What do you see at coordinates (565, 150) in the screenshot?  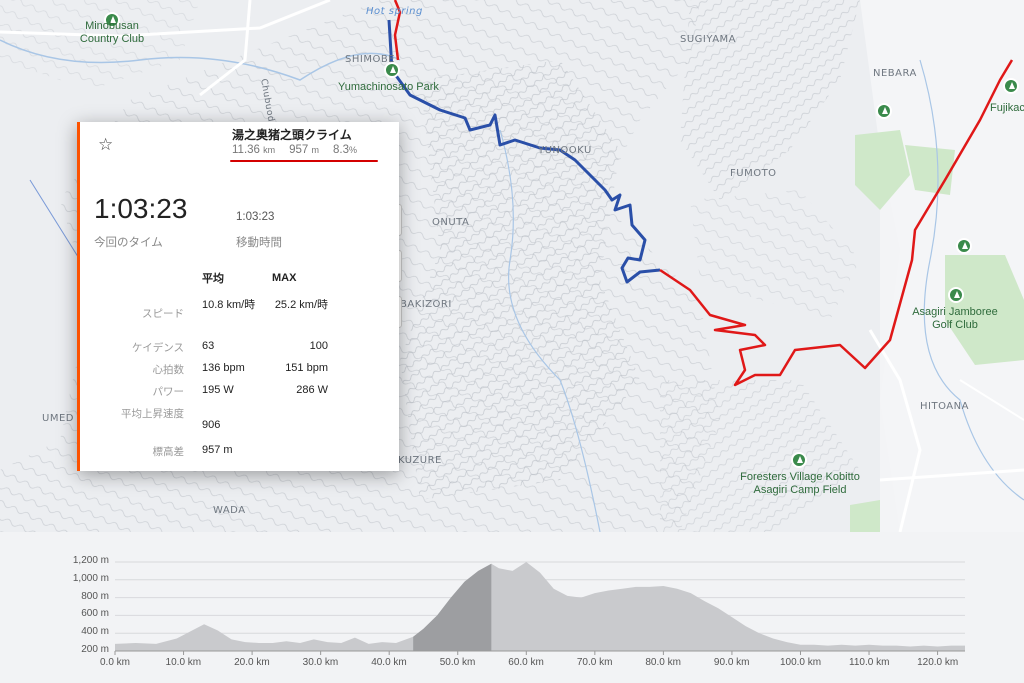 I see `map-label-yunooku: YUNOOKU` at bounding box center [565, 150].